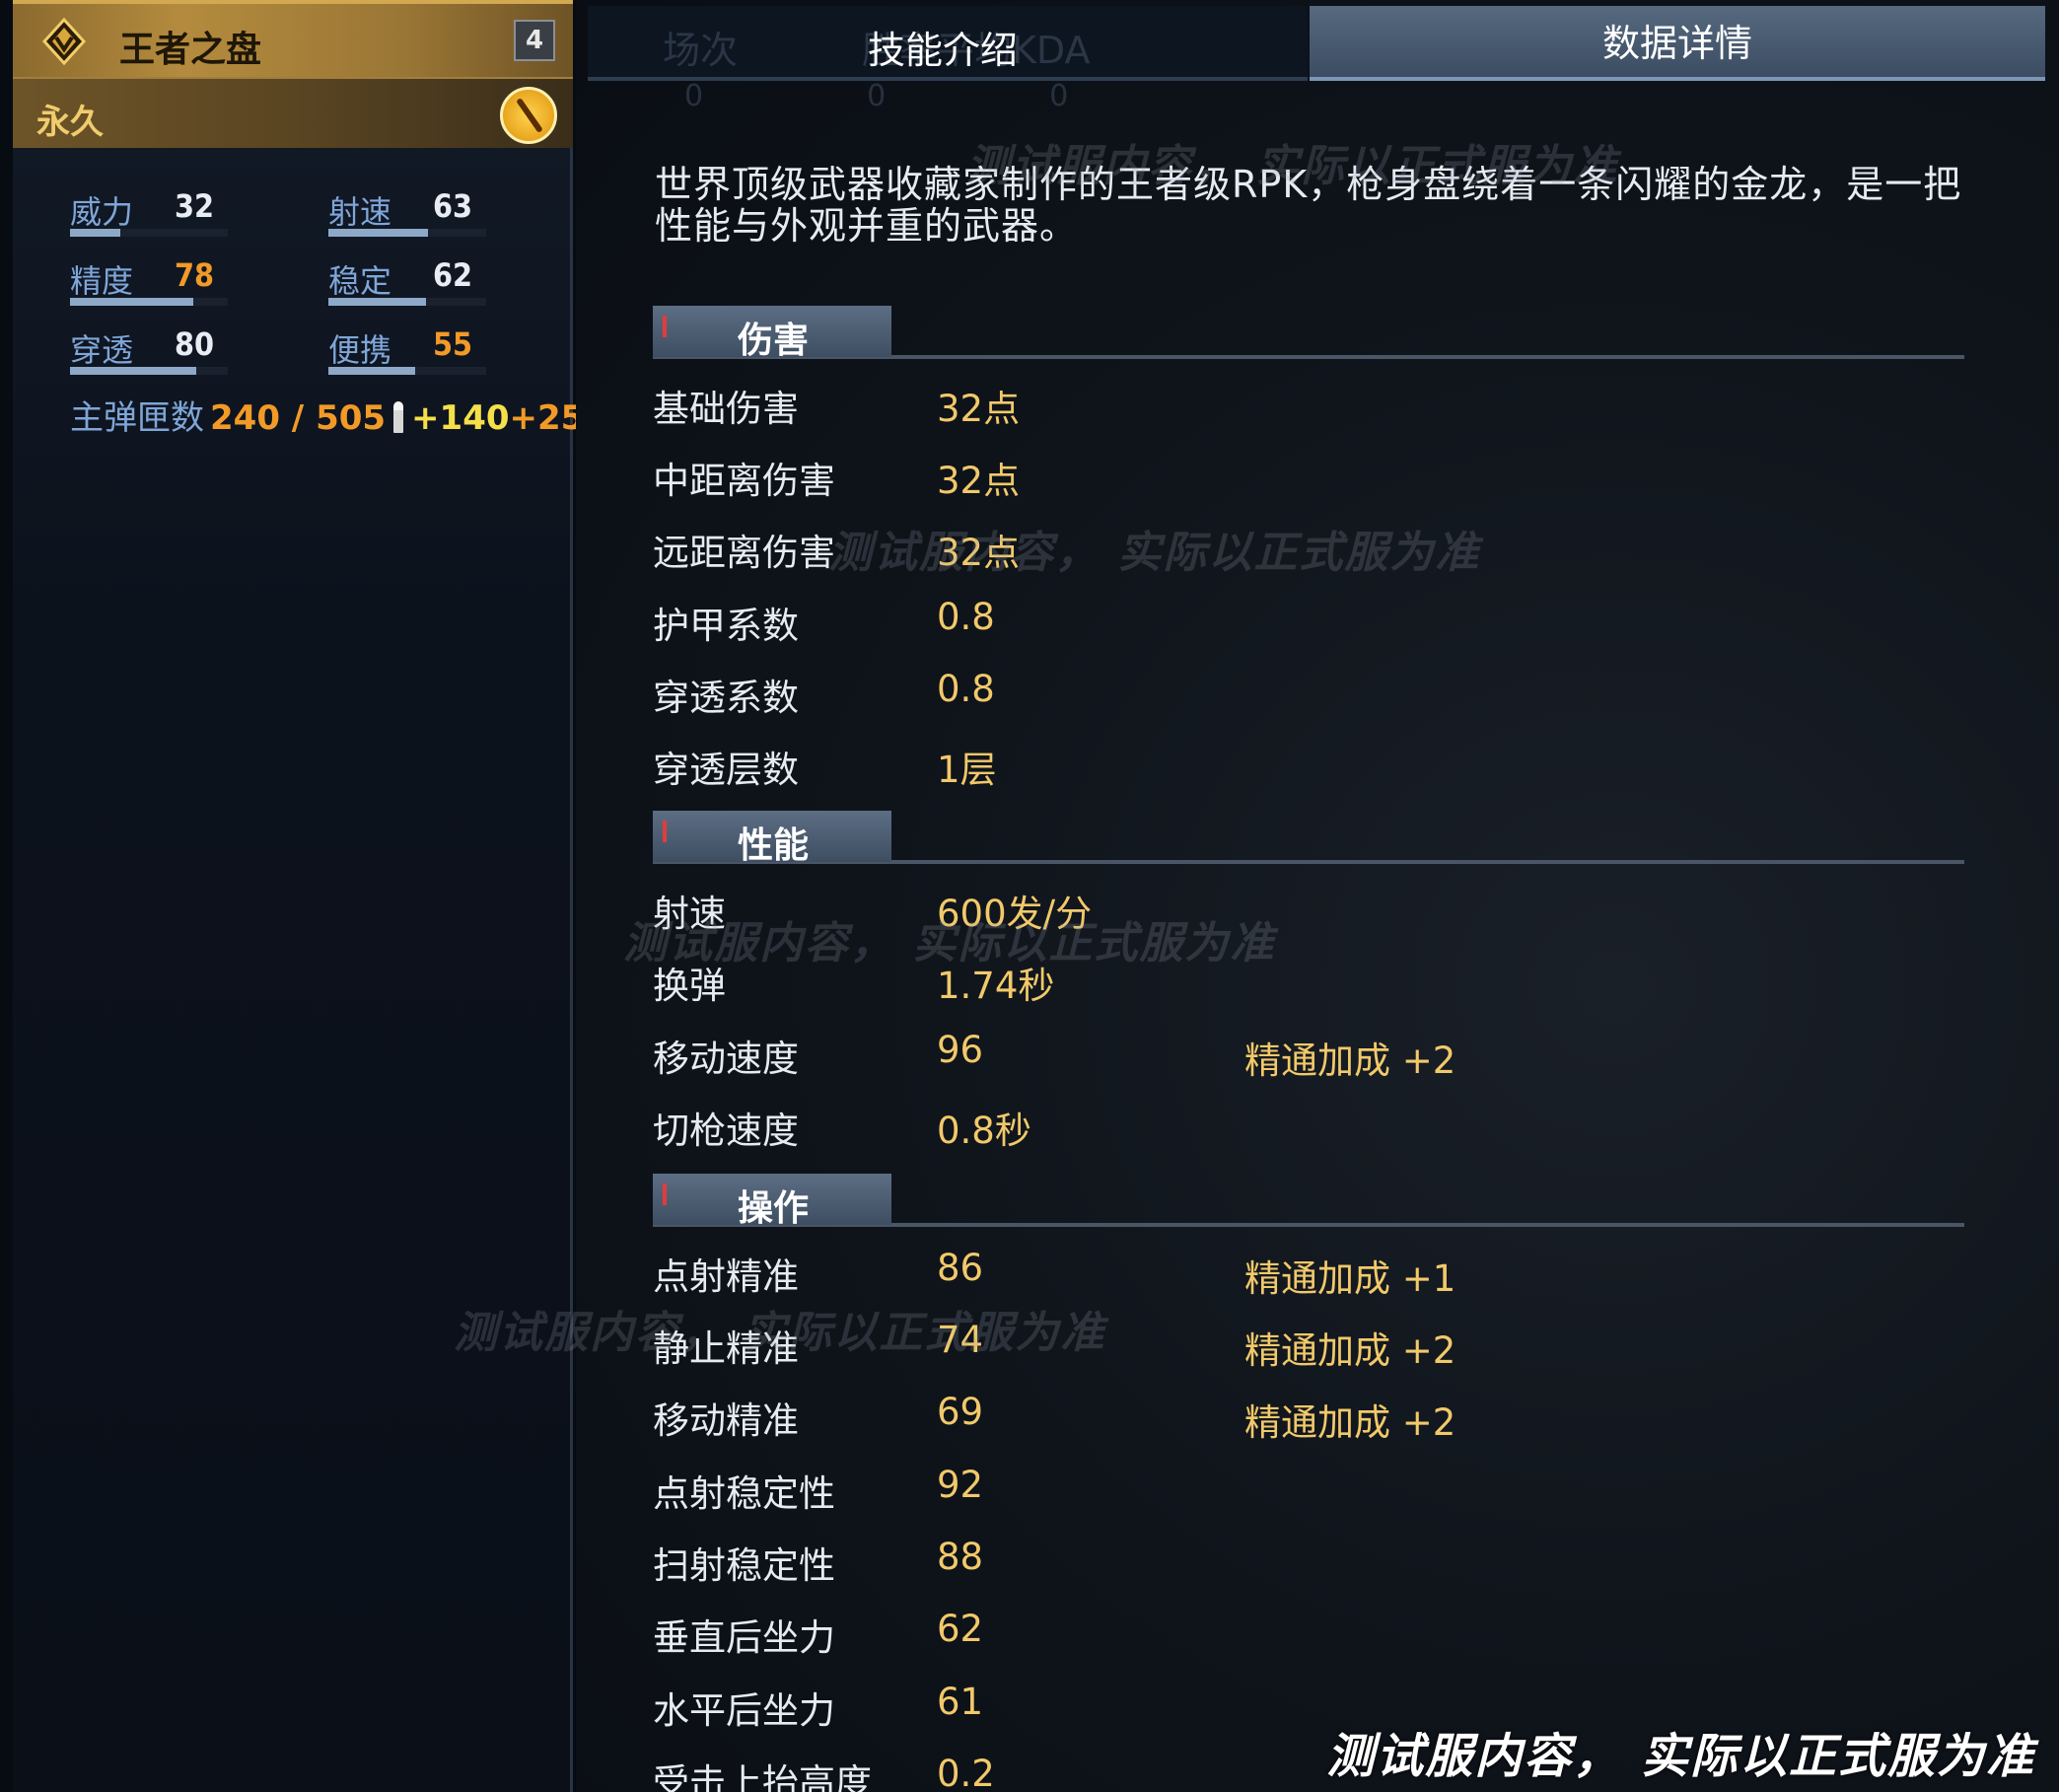 This screenshot has height=1792, width=2059. What do you see at coordinates (195, 344) in the screenshot?
I see `stat-value: 80` at bounding box center [195, 344].